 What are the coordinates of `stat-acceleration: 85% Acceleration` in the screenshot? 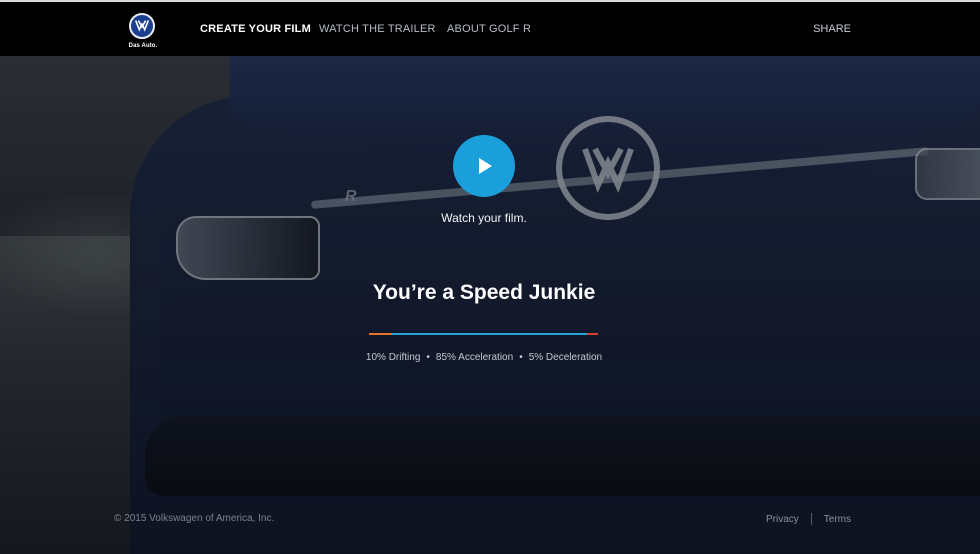 It's located at (474, 357).